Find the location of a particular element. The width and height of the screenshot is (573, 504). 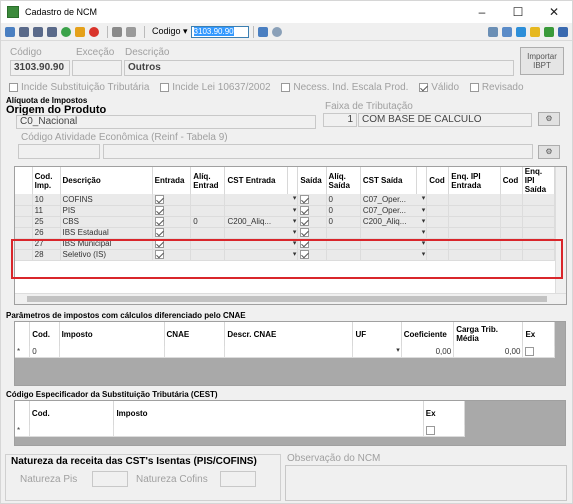

impostos-hscrollbar is located at coordinates (290, 298).